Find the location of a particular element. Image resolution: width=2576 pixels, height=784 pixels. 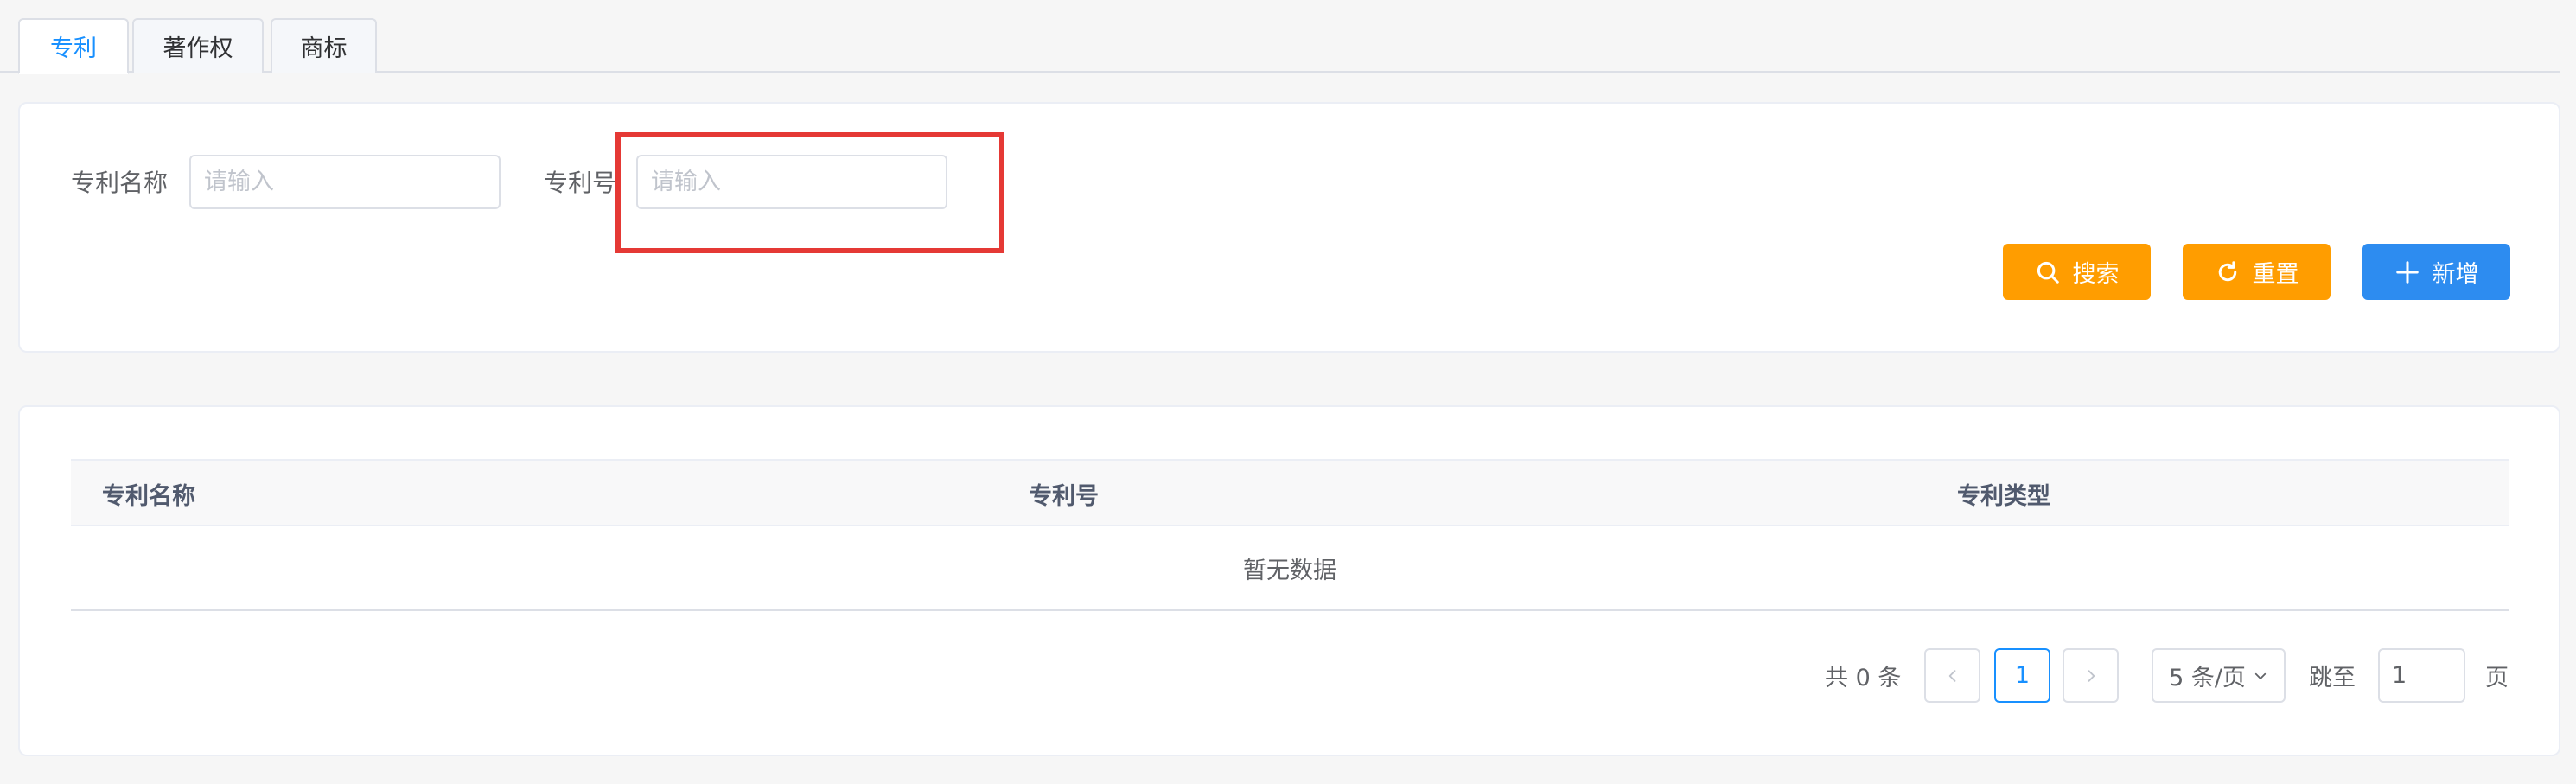

table-empty-row: 暂无数据 is located at coordinates (1290, 569).